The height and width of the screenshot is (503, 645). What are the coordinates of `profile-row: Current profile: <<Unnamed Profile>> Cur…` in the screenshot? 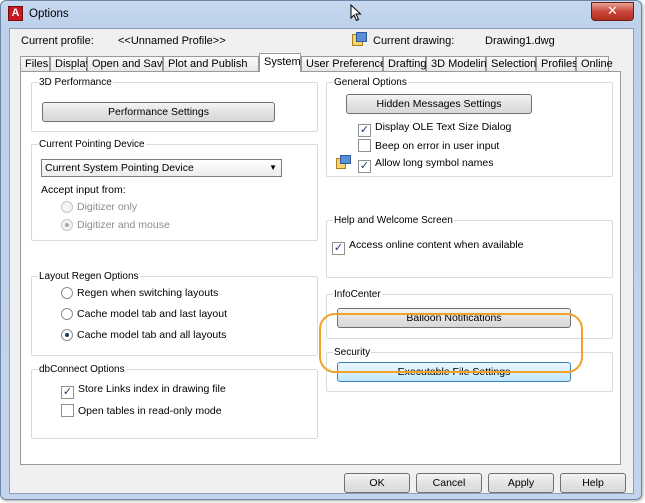 It's located at (321, 40).